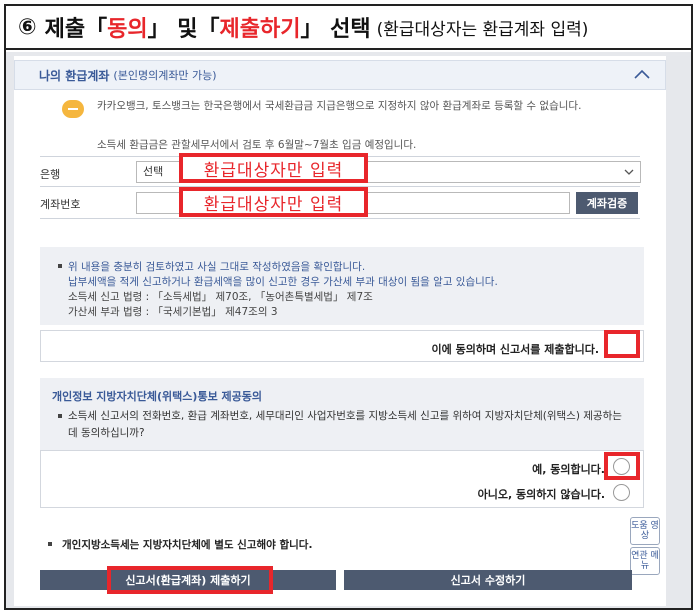 The width and height of the screenshot is (697, 614). Describe the element at coordinates (173, 312) in the screenshot. I see `notice-law-penalty: 가산세 부과 법령 : 「국세기본법」 제47조의 3` at that location.